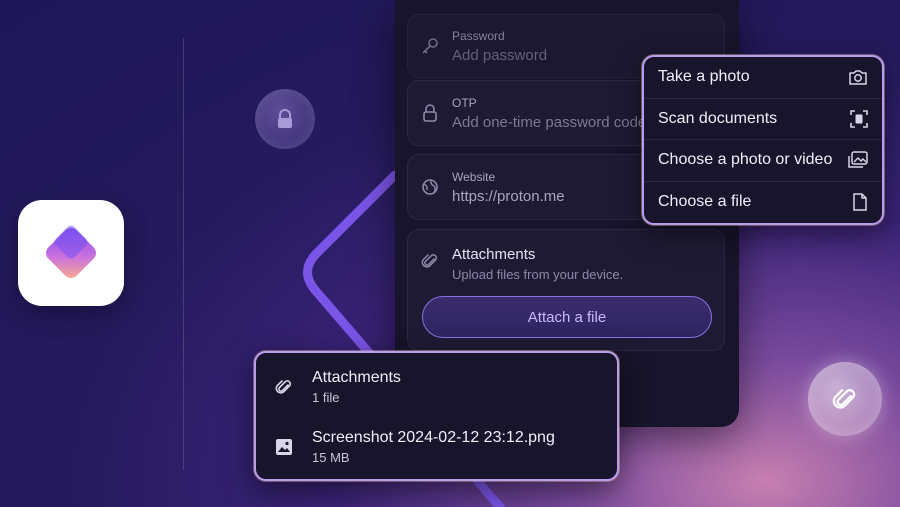  Describe the element at coordinates (478, 35) in the screenshot. I see `password-label: Password` at that location.